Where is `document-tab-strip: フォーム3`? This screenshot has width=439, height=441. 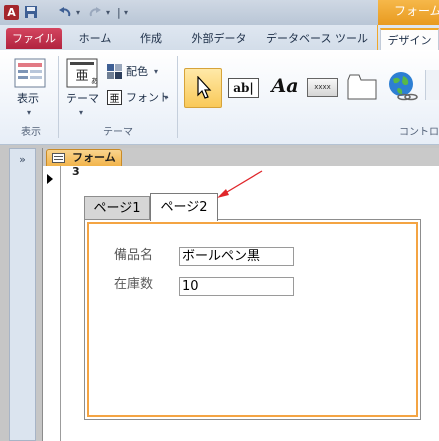 document-tab-strip: フォーム3 is located at coordinates (241, 163).